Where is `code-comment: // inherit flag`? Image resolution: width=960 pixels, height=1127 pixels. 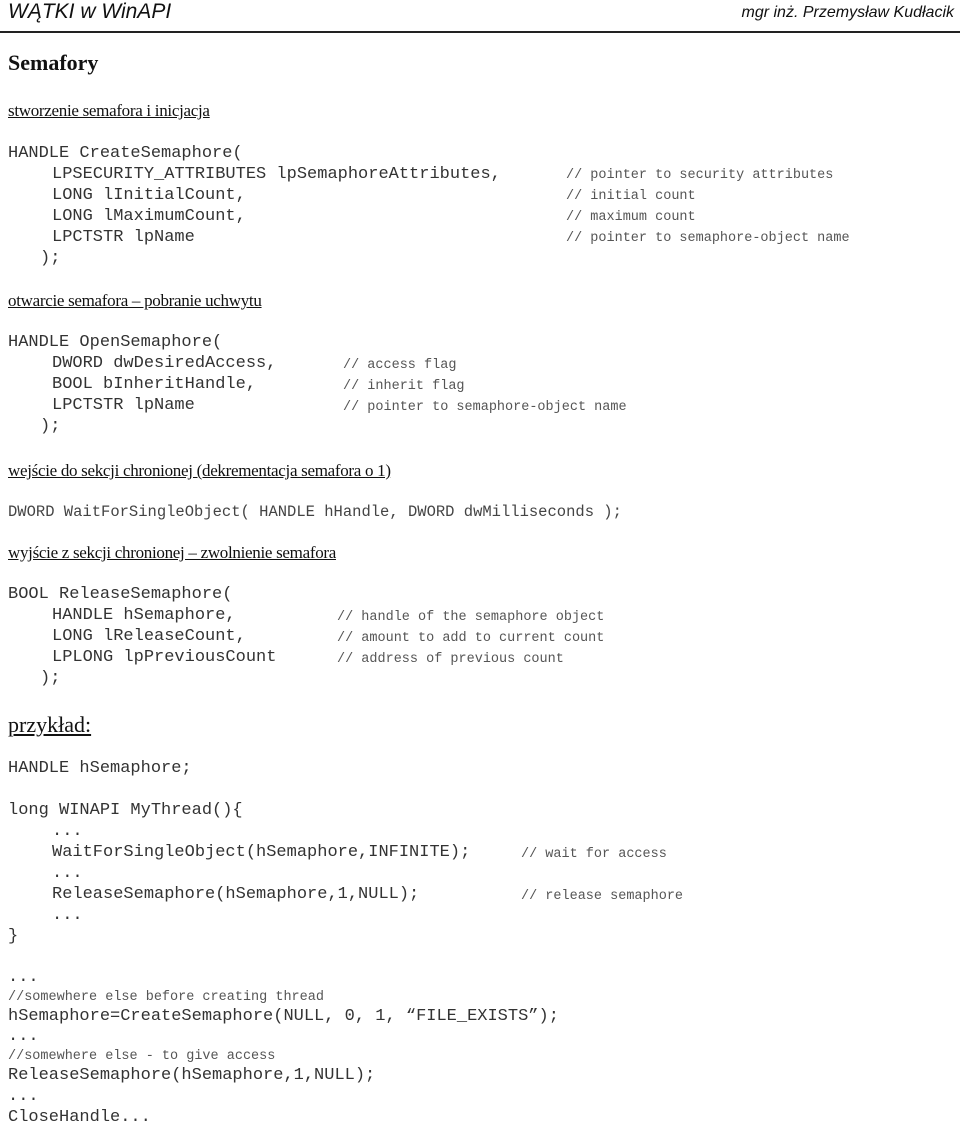 code-comment: // inherit flag is located at coordinates (404, 386).